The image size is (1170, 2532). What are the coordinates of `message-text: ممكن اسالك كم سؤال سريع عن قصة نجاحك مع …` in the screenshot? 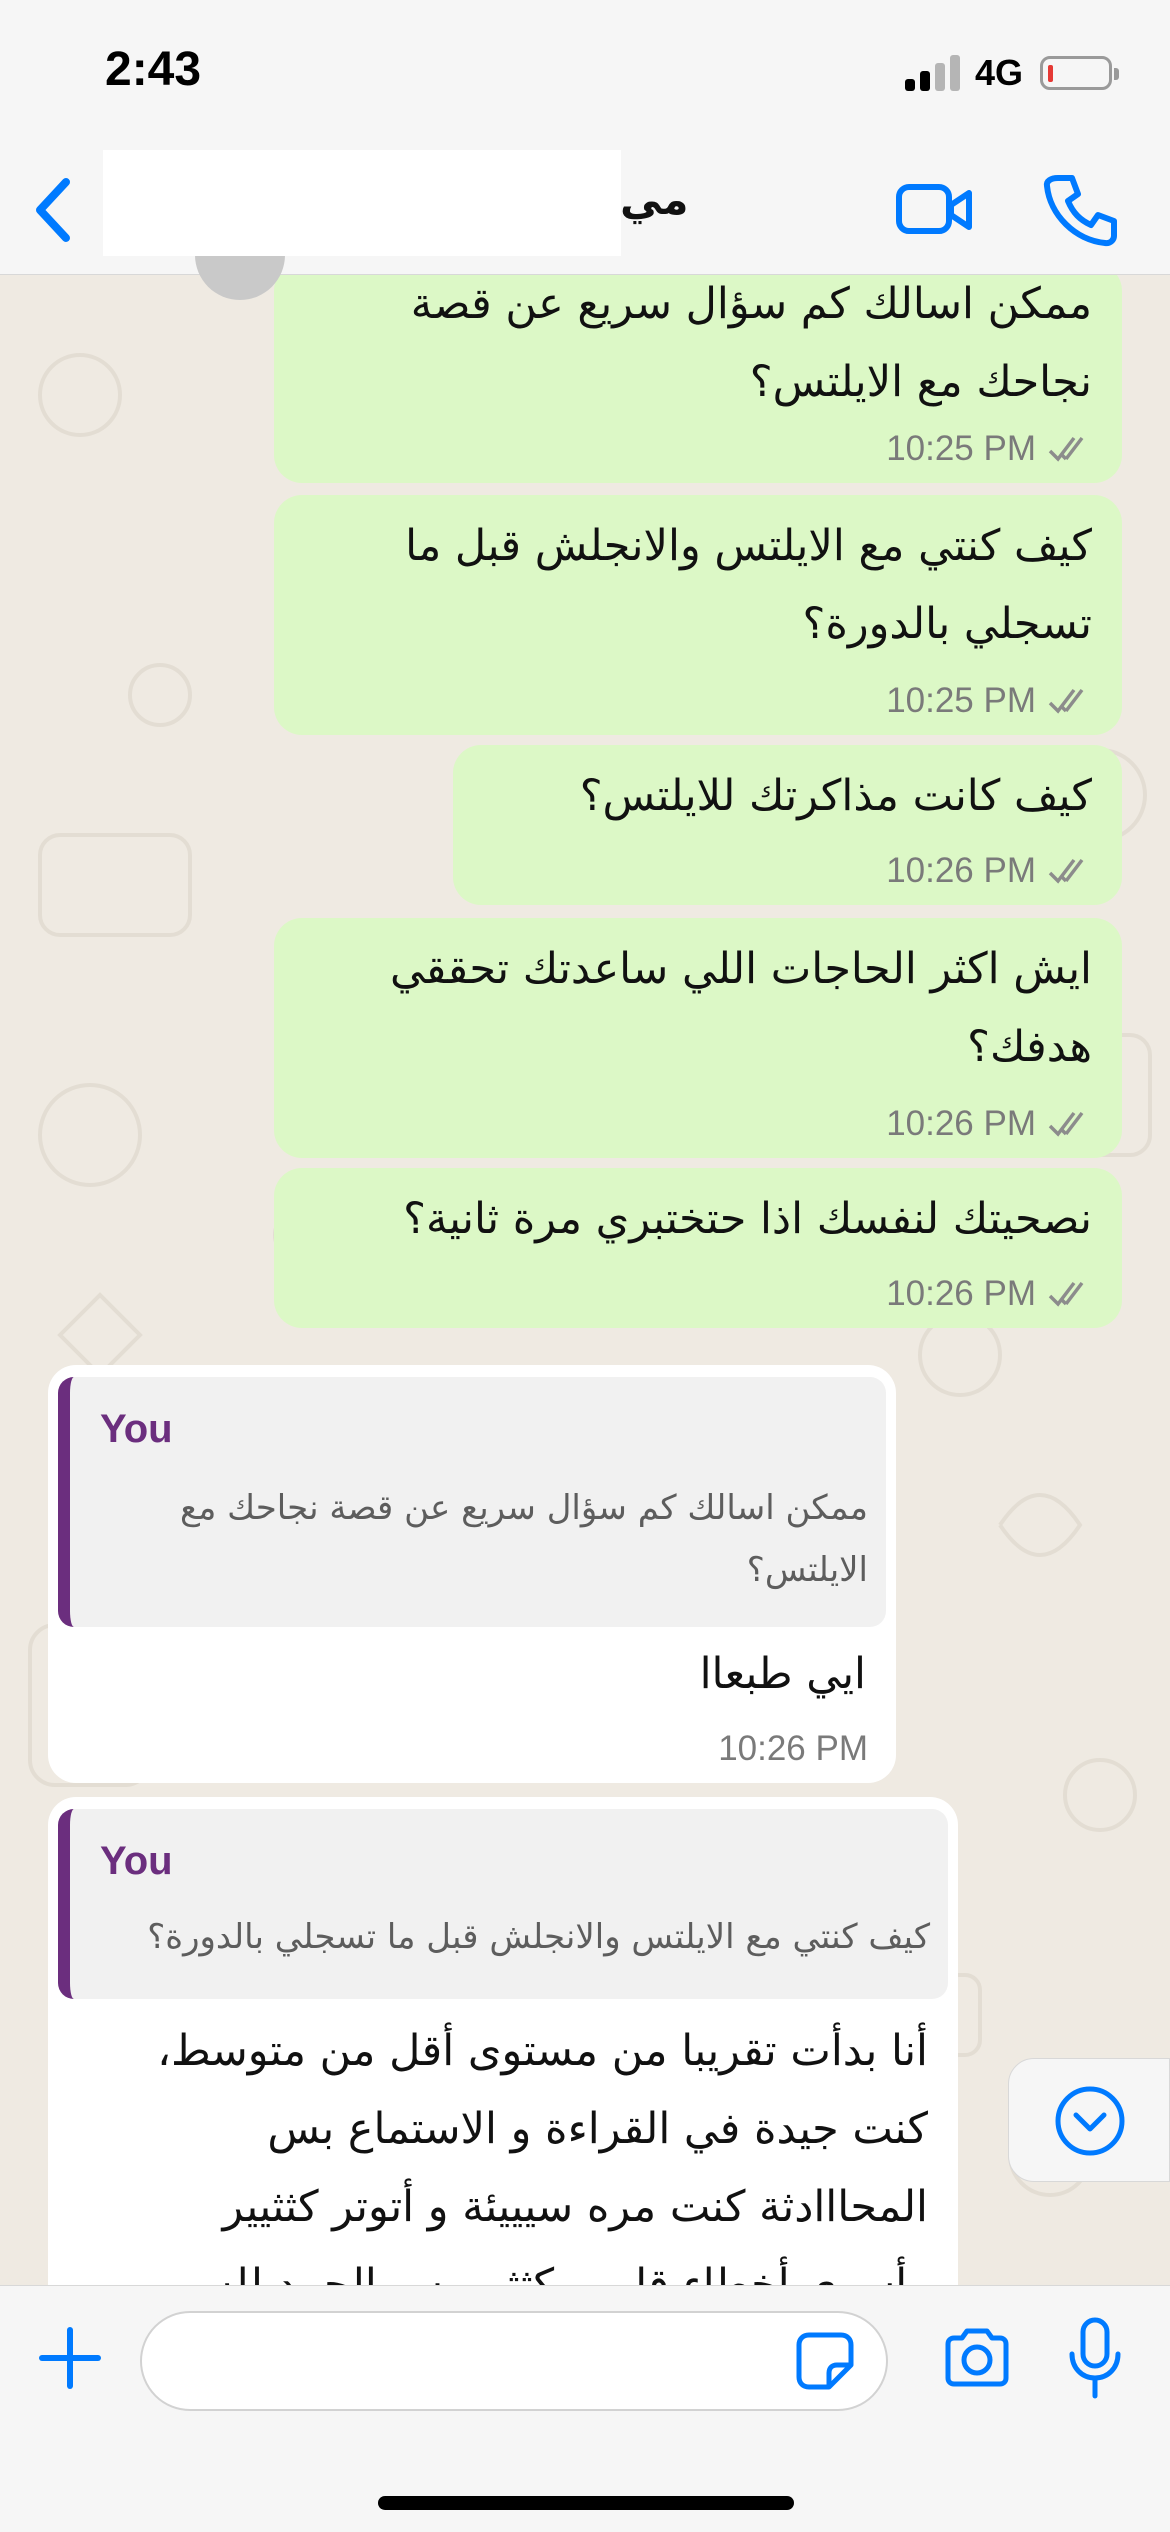 It's located at (751, 343).